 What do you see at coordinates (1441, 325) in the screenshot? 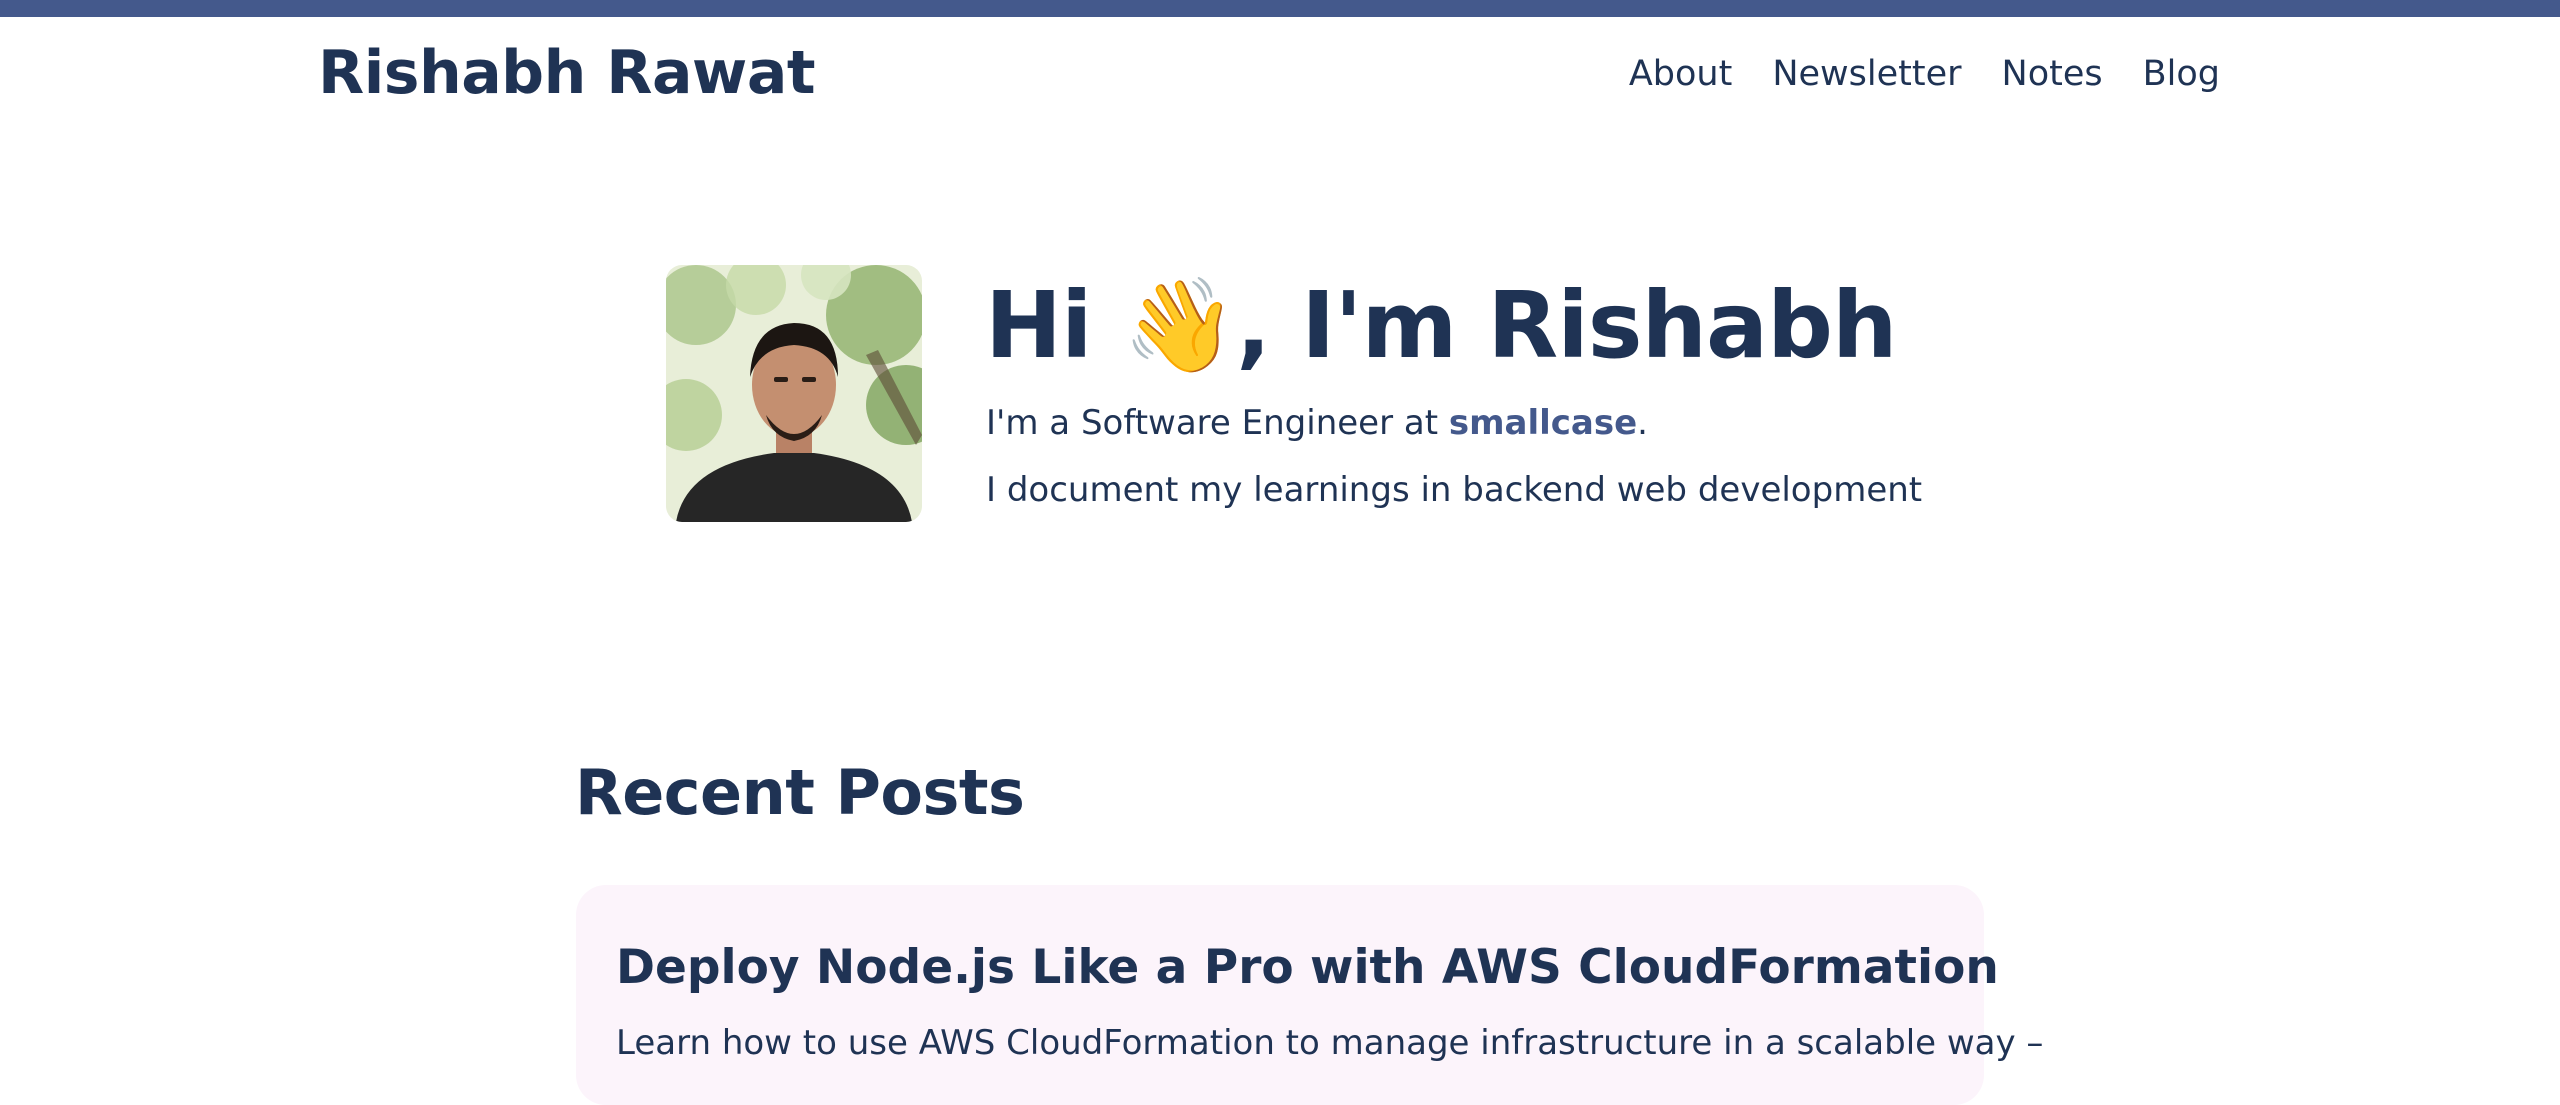
I see `hero-title: Hi 👋, I'm Rishabh` at bounding box center [1441, 325].